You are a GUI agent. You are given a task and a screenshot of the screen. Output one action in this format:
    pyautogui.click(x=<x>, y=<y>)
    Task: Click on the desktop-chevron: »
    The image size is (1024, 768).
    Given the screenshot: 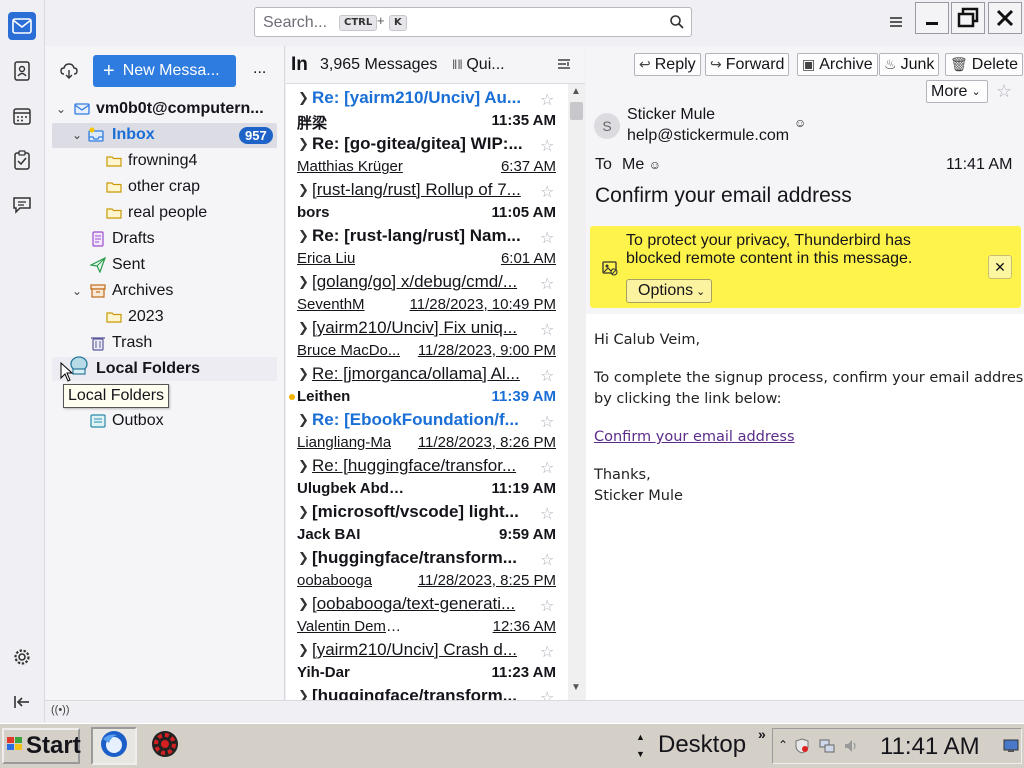 What is the action you would take?
    pyautogui.click(x=762, y=734)
    